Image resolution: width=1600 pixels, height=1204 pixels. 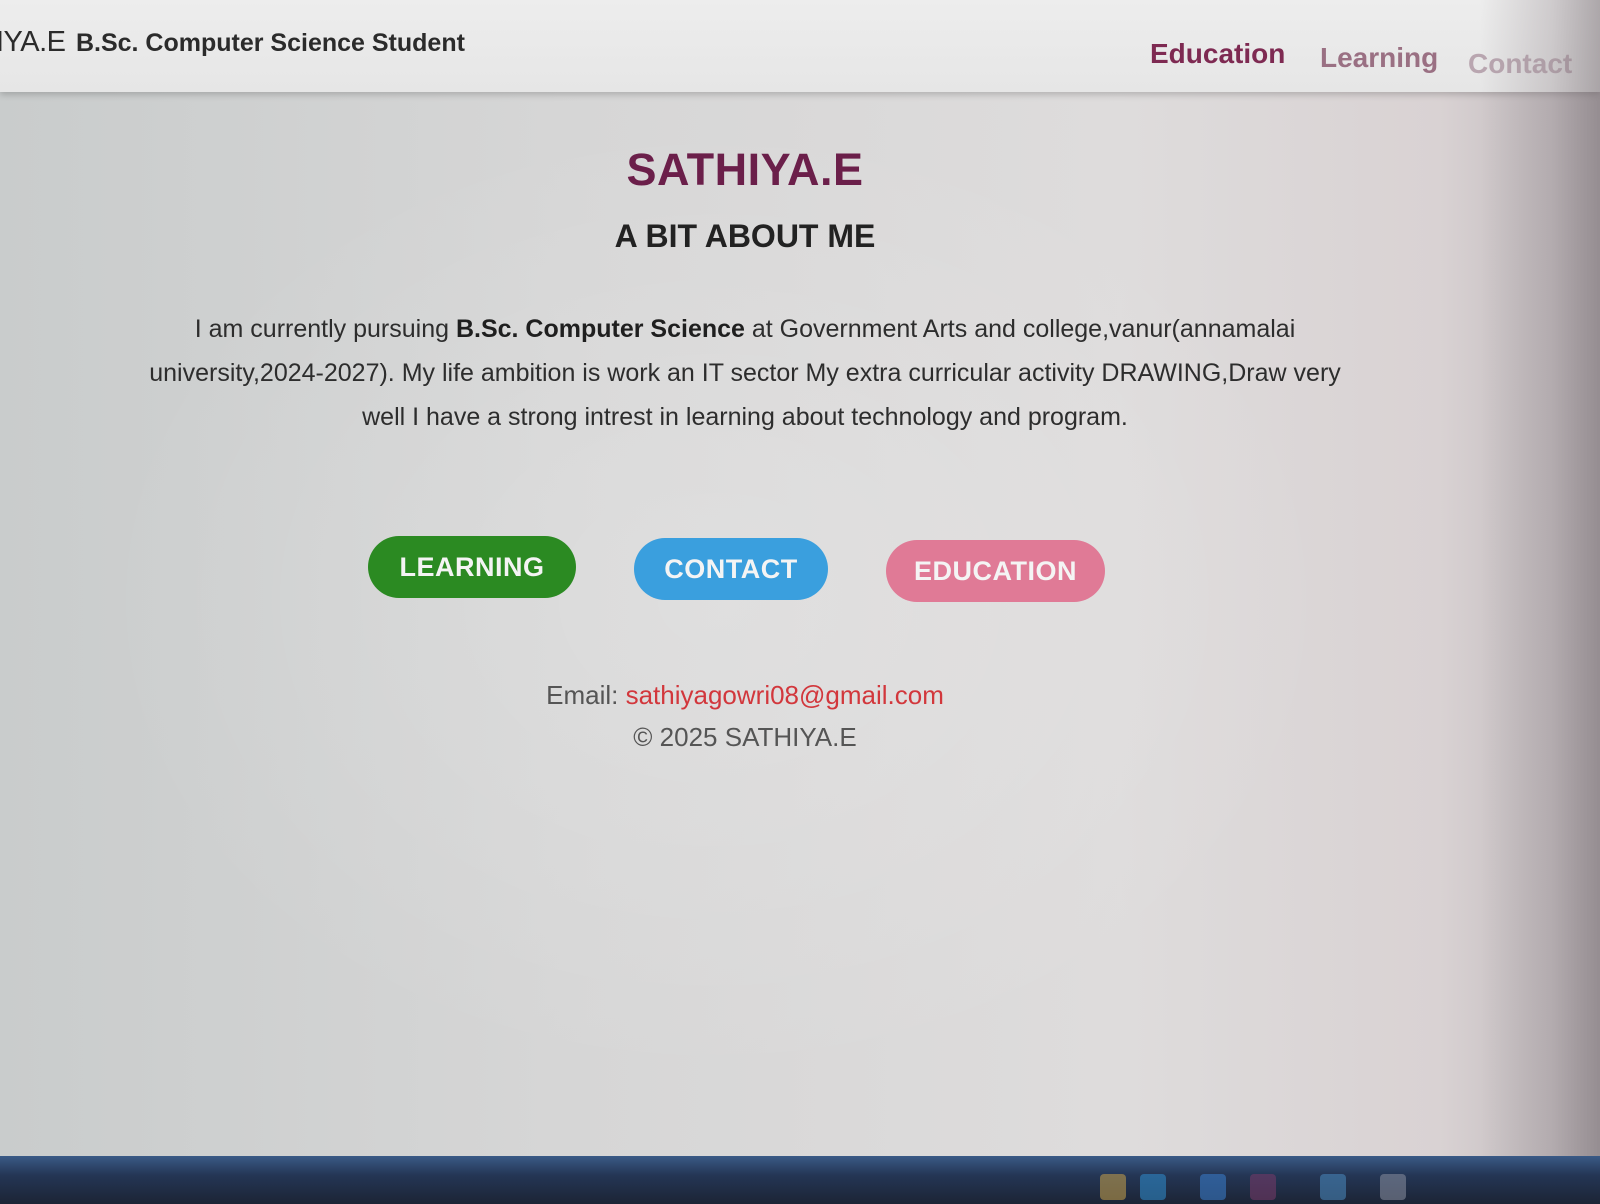 I want to click on folder-icon, so click(x=1113, y=1187).